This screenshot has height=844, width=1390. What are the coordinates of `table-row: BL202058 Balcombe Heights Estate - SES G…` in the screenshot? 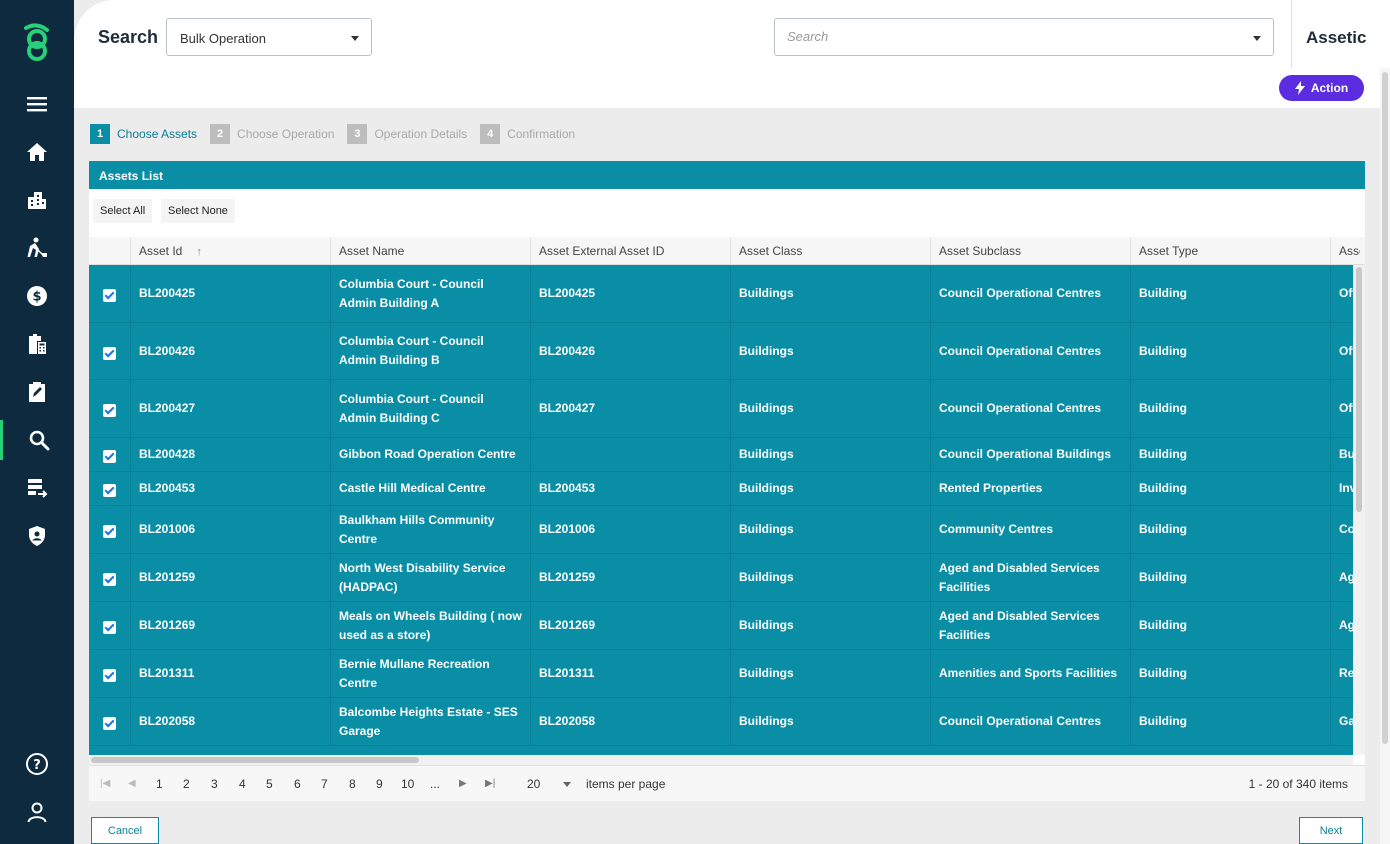 It's located at (721, 722).